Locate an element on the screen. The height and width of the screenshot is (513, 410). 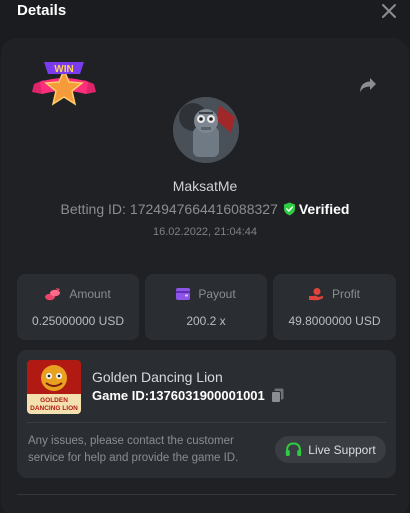
coins-icon is located at coordinates (53, 293).